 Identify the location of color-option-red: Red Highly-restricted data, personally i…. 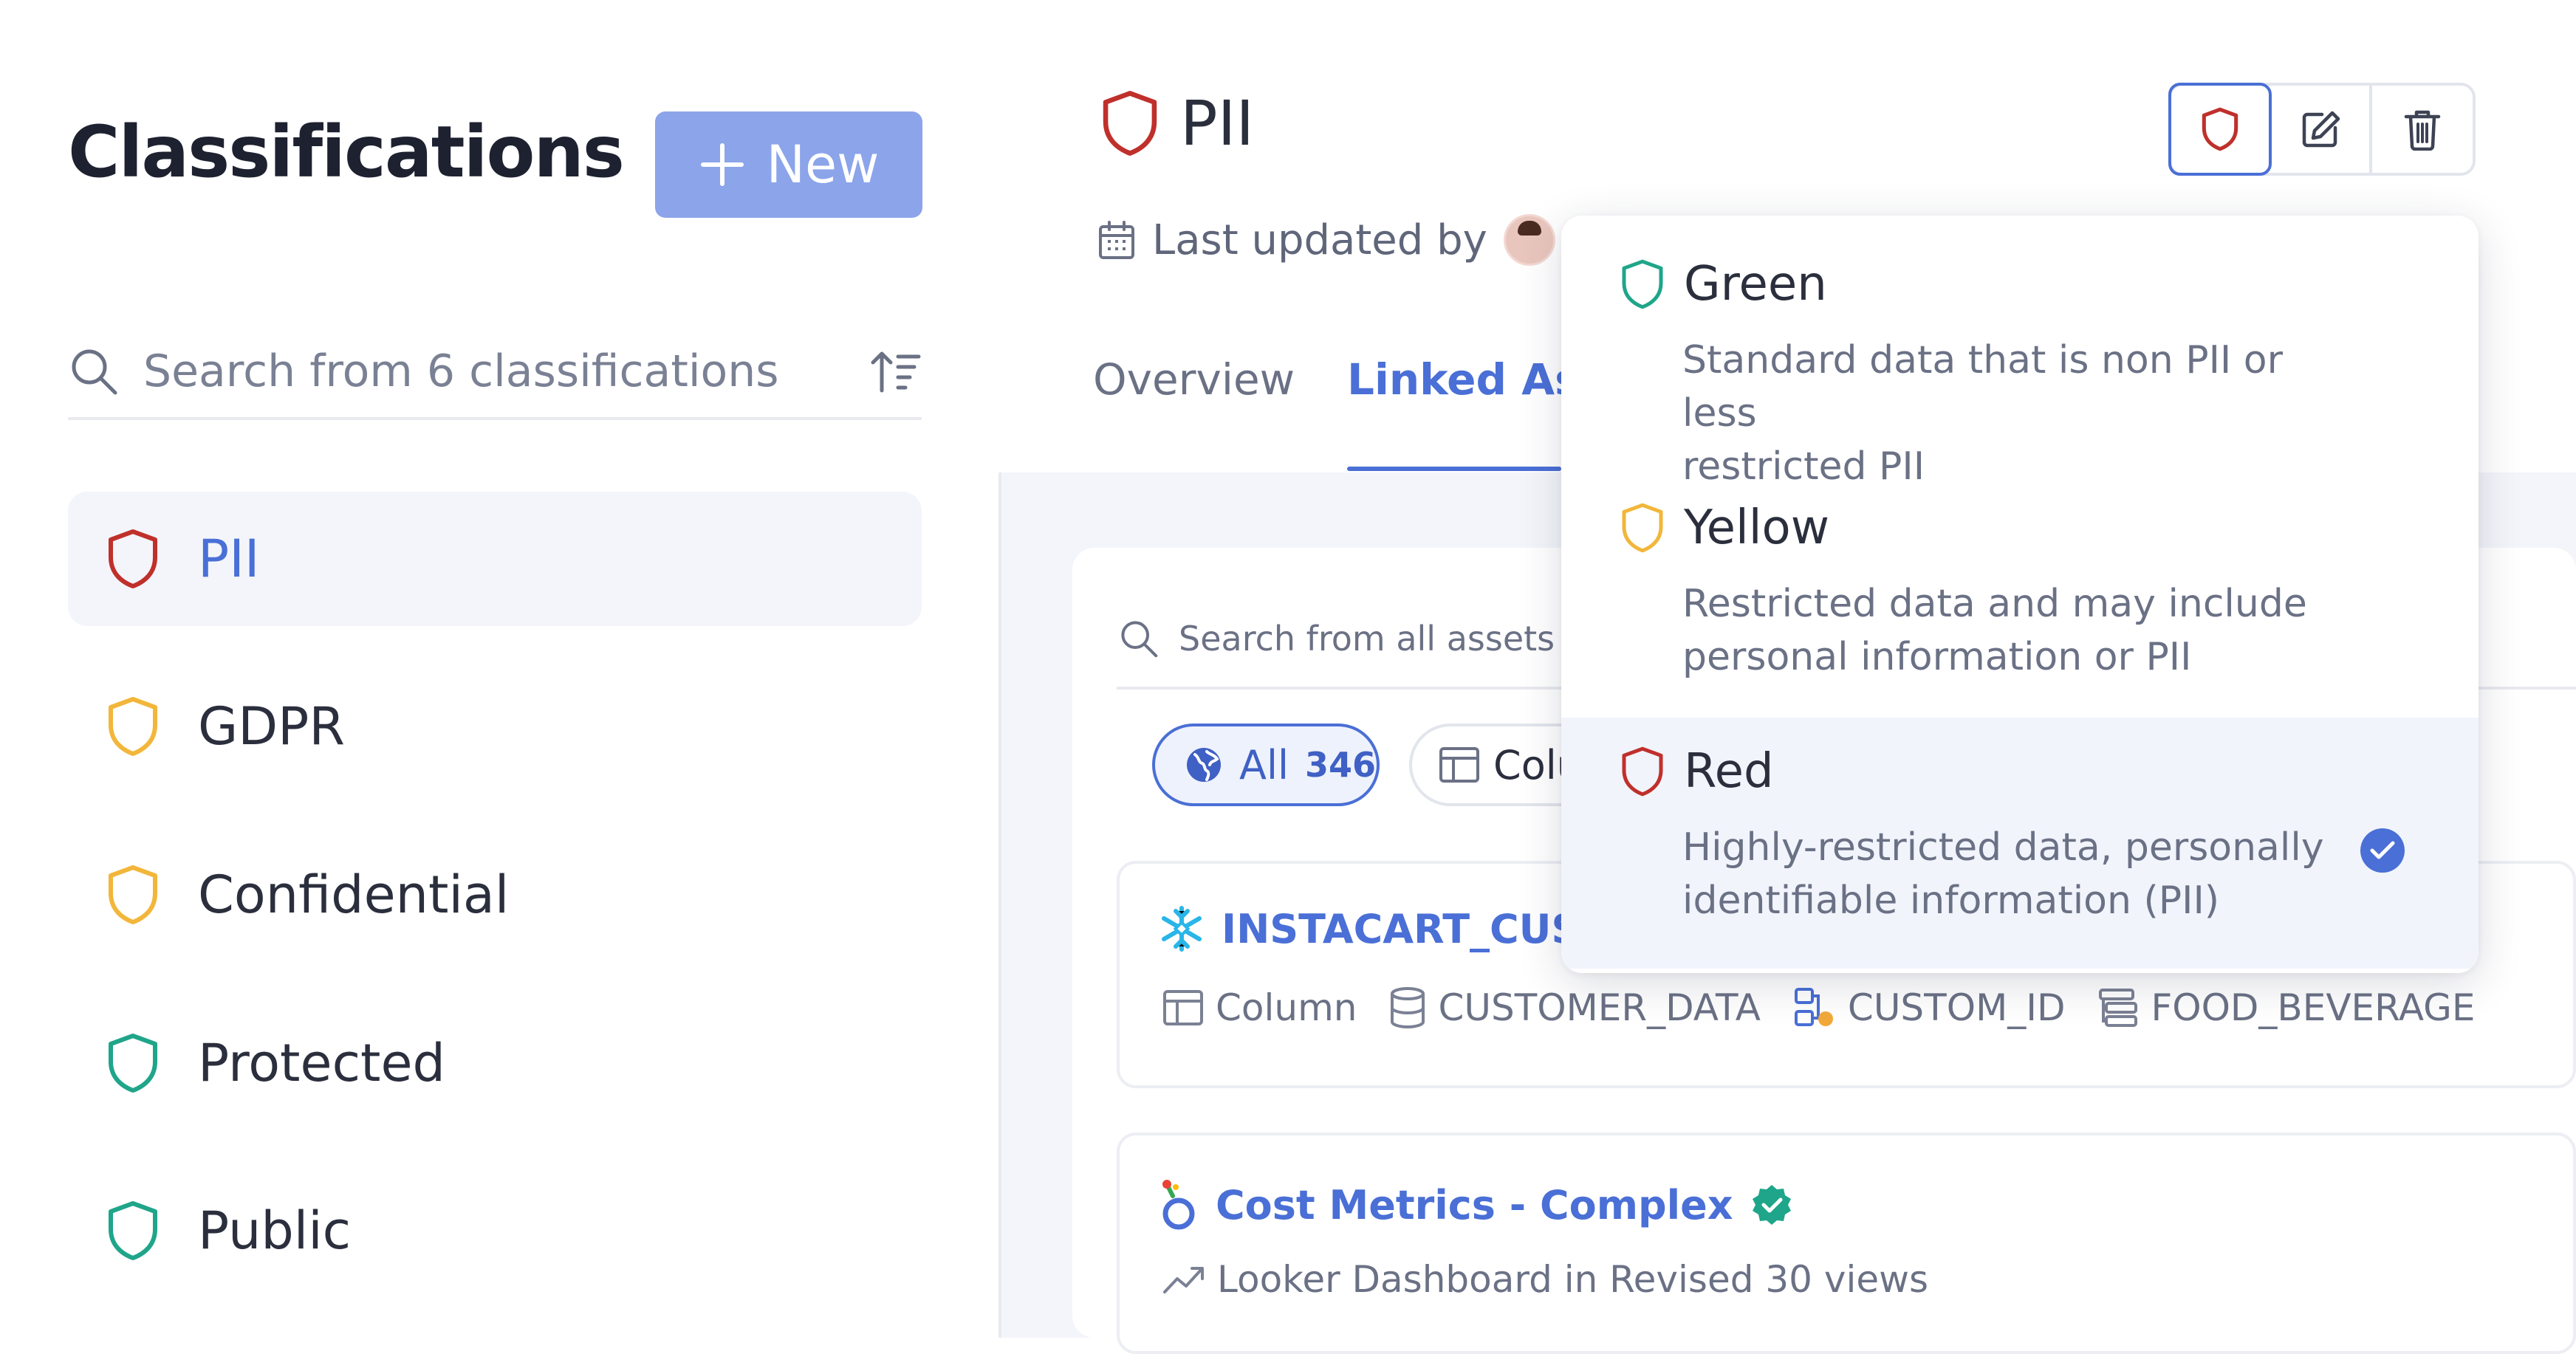
(2020, 843).